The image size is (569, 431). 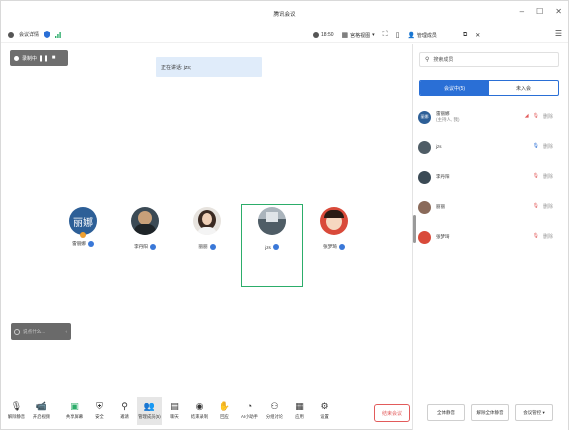 What do you see at coordinates (272, 228) in the screenshot?
I see `participant-tile: jzs` at bounding box center [272, 228].